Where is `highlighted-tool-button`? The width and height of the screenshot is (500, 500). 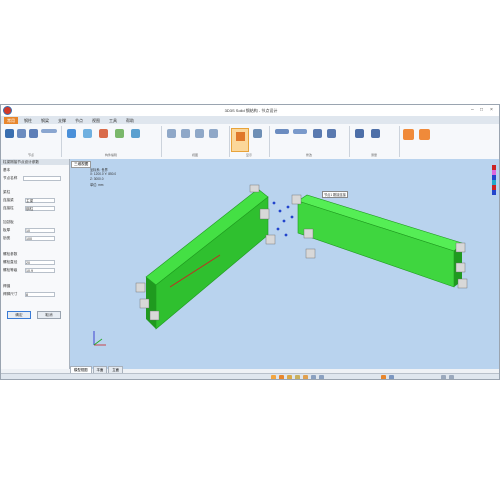
highlighted-tool-button is located at coordinates (240, 140).